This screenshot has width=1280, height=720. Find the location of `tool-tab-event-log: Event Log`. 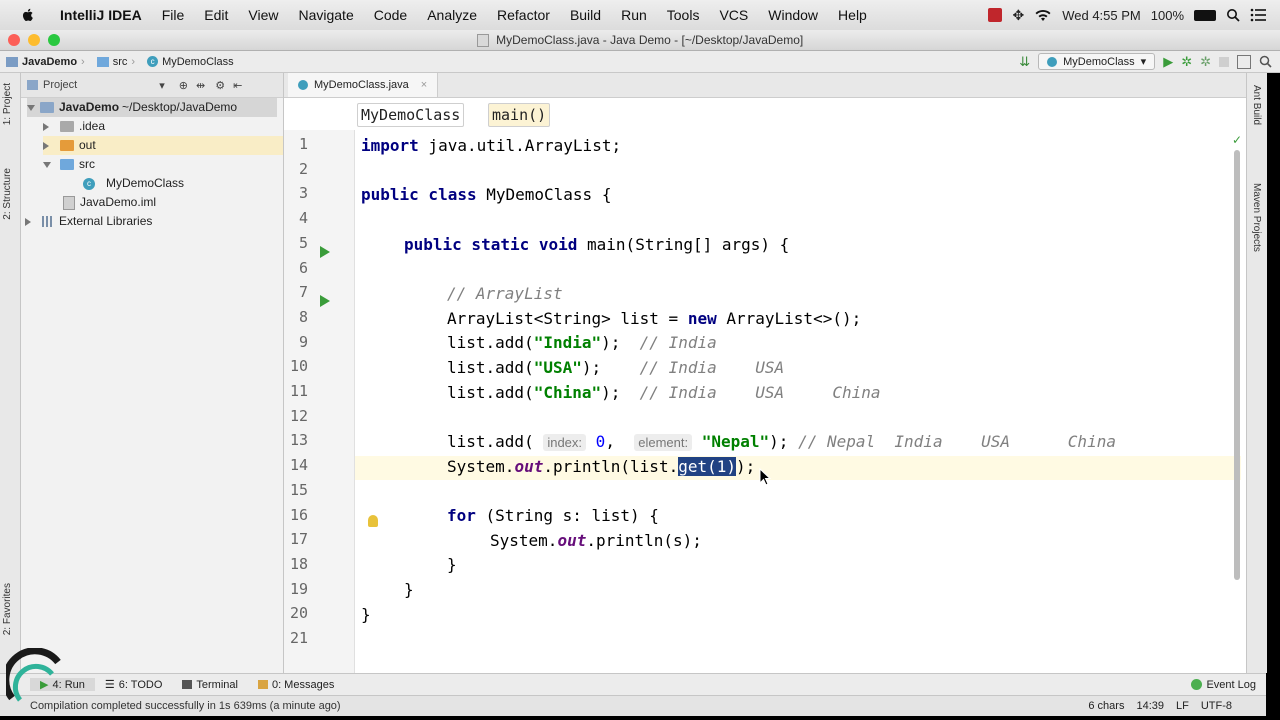

tool-tab-event-log: Event Log is located at coordinates (1223, 685).